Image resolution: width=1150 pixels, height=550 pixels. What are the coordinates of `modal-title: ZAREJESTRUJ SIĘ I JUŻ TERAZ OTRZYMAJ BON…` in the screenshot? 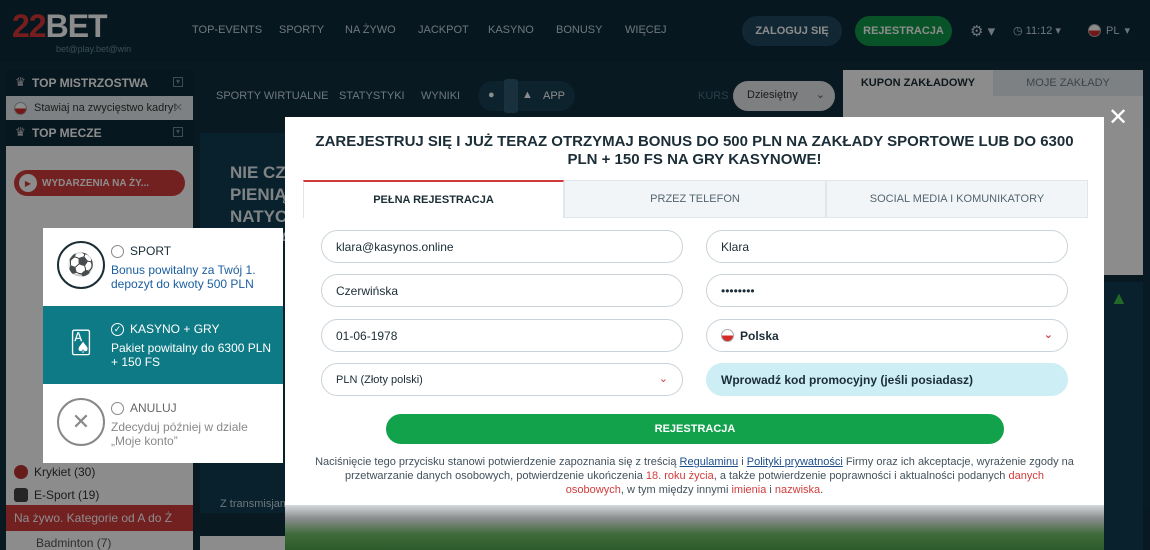 It's located at (694, 150).